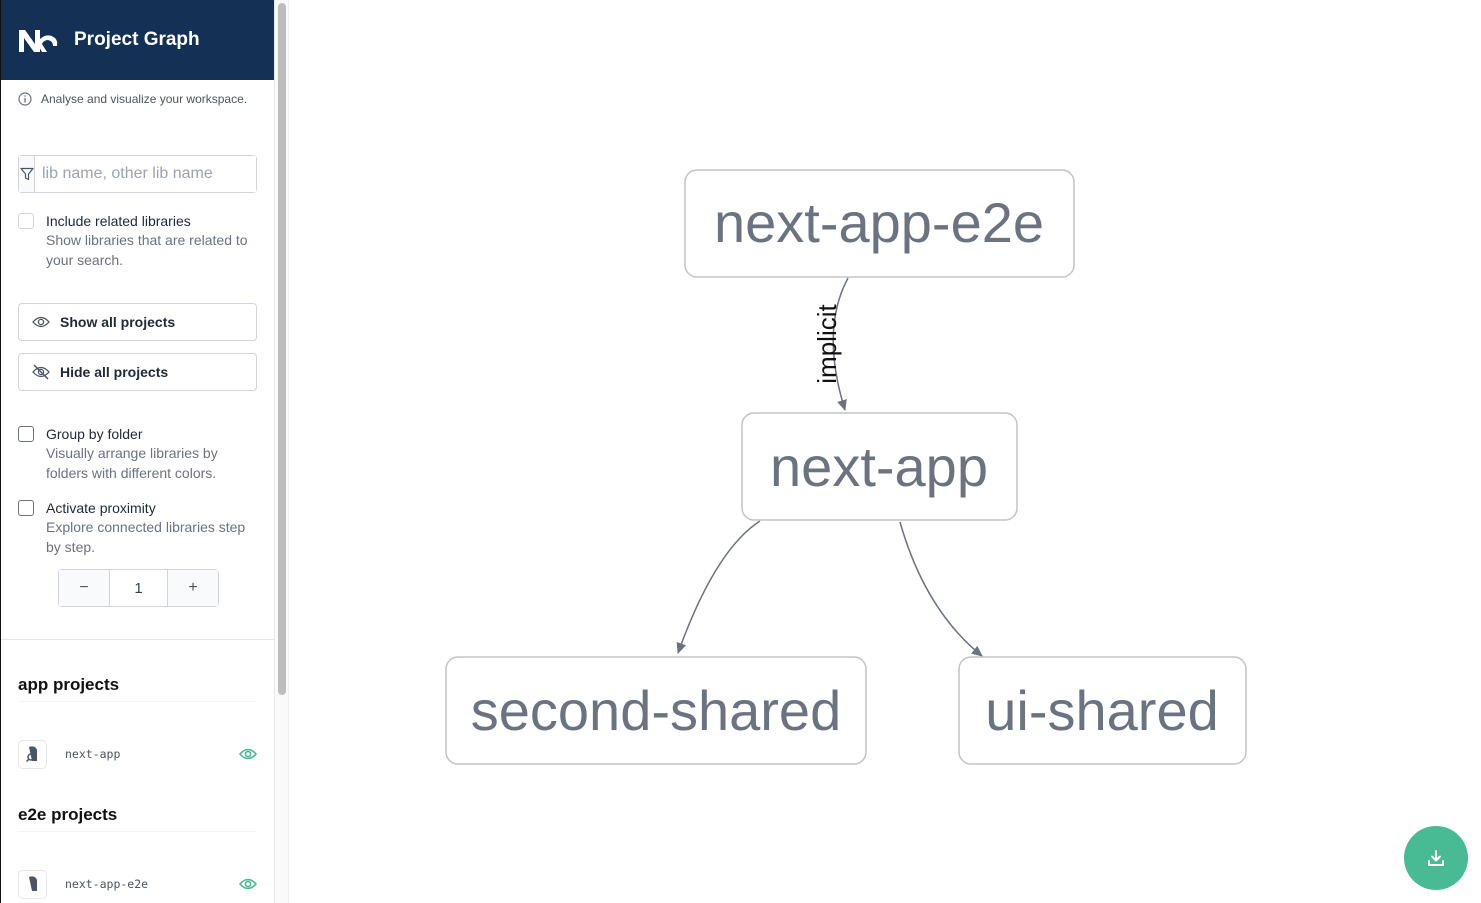  What do you see at coordinates (137, 754) in the screenshot?
I see `project-item: next-app` at bounding box center [137, 754].